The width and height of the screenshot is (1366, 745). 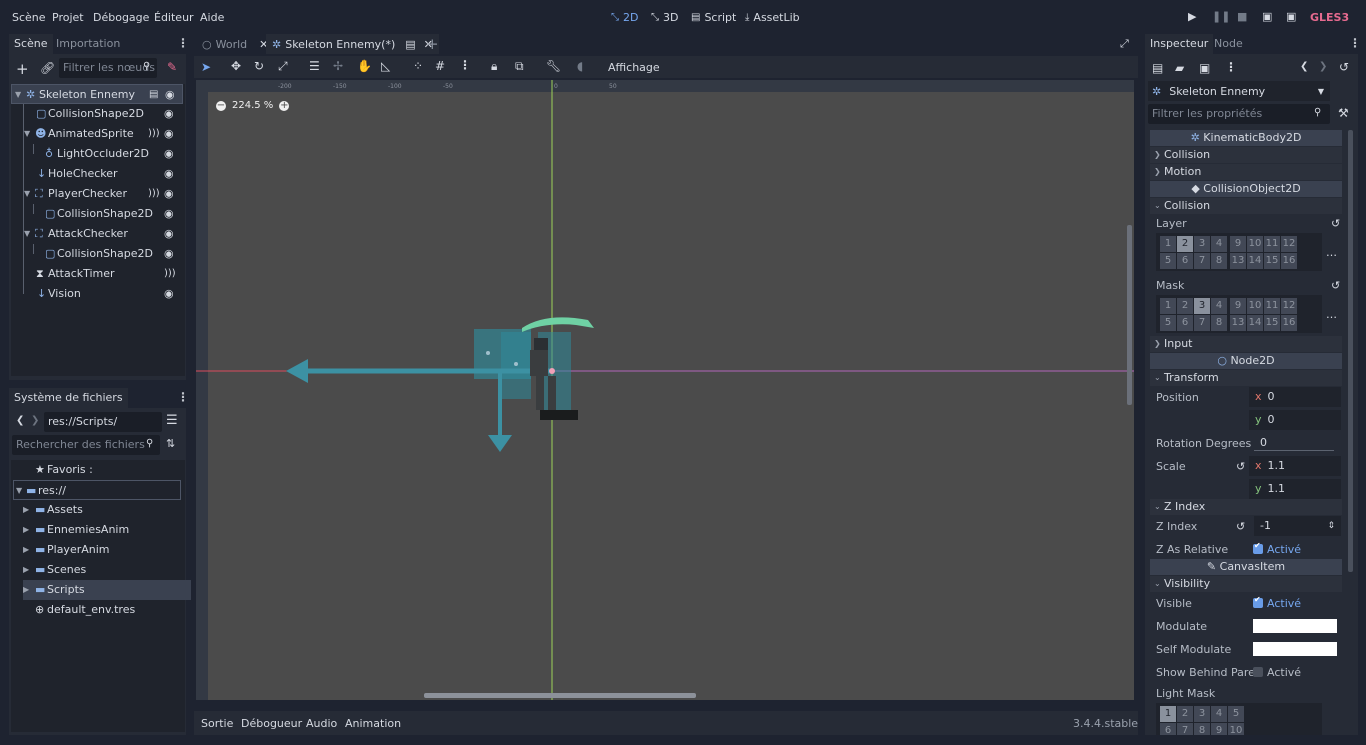 I want to click on path-field: res://Scripts/, so click(x=103, y=422).